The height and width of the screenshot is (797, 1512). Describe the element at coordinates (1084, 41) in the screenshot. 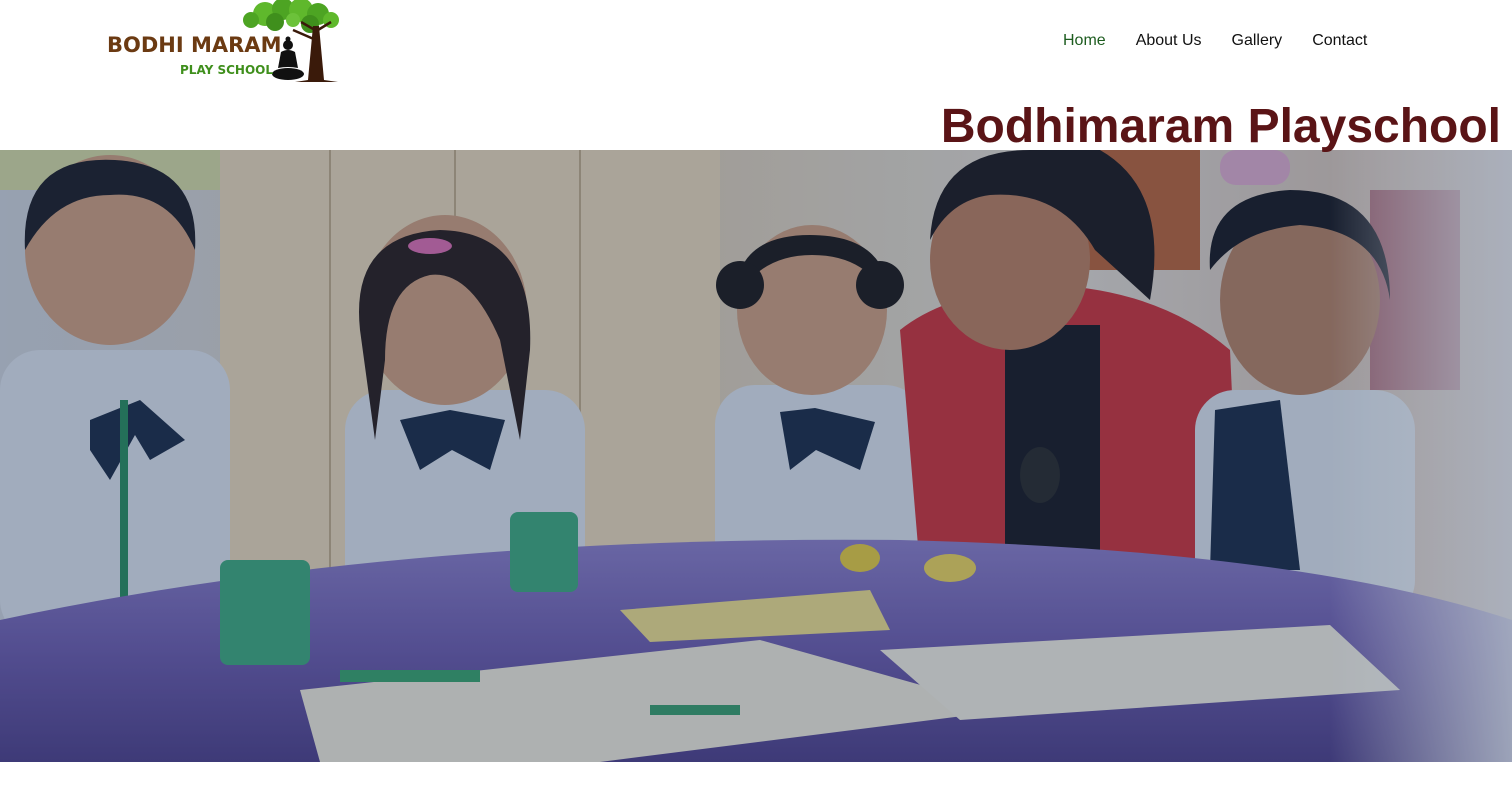

I see `nav-home-link: Home` at that location.